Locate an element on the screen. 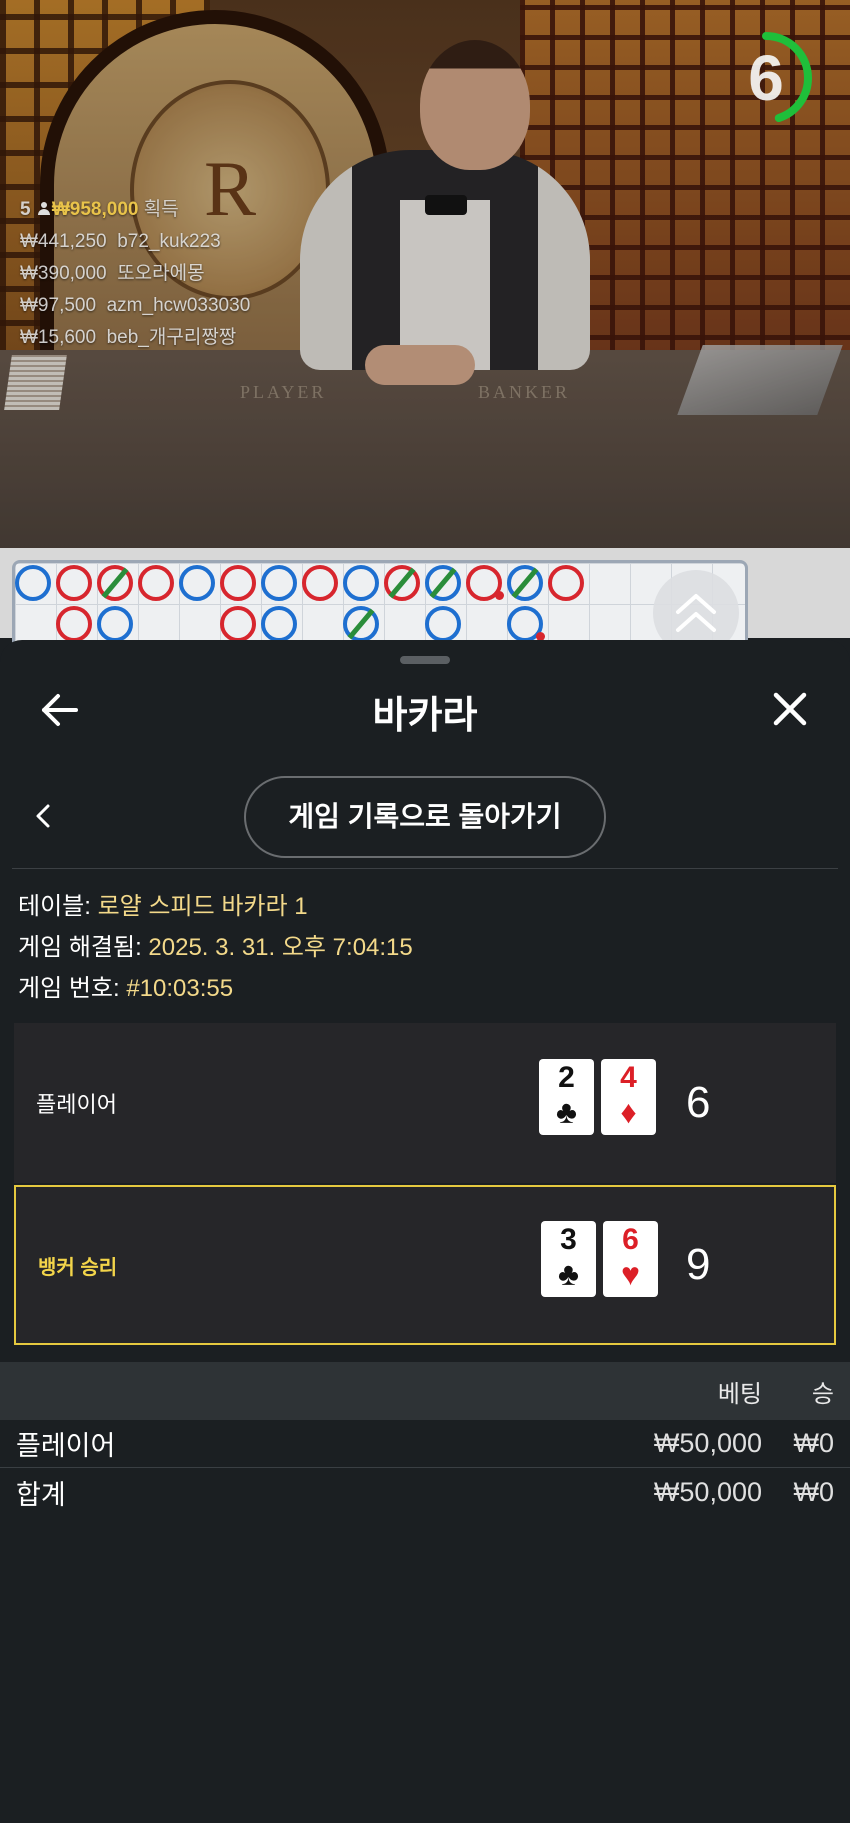 This screenshot has height=1823, width=850. divider is located at coordinates (425, 868).